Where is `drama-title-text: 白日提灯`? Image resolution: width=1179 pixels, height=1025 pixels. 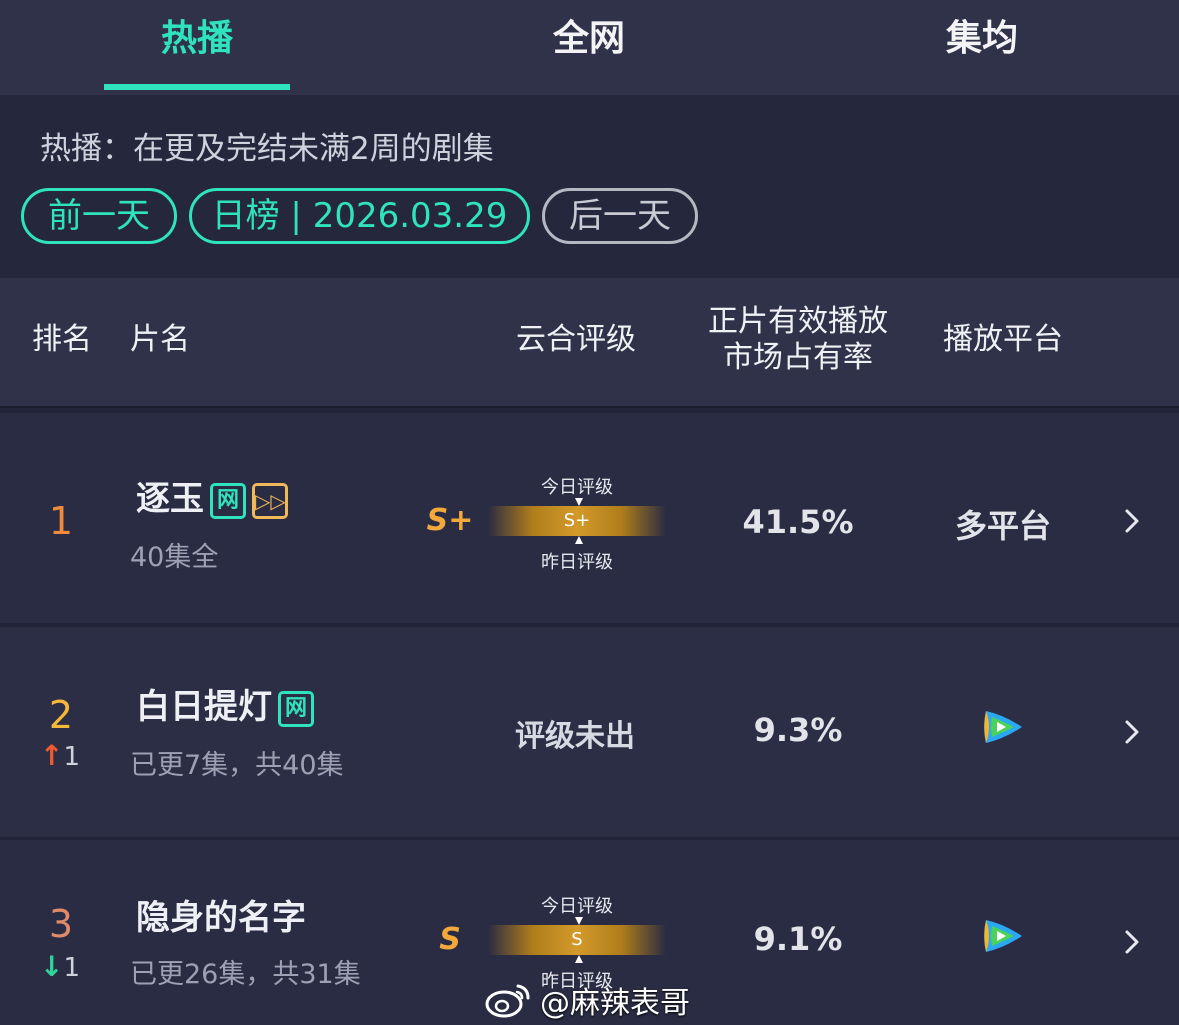 drama-title-text: 白日提灯 is located at coordinates (204, 707).